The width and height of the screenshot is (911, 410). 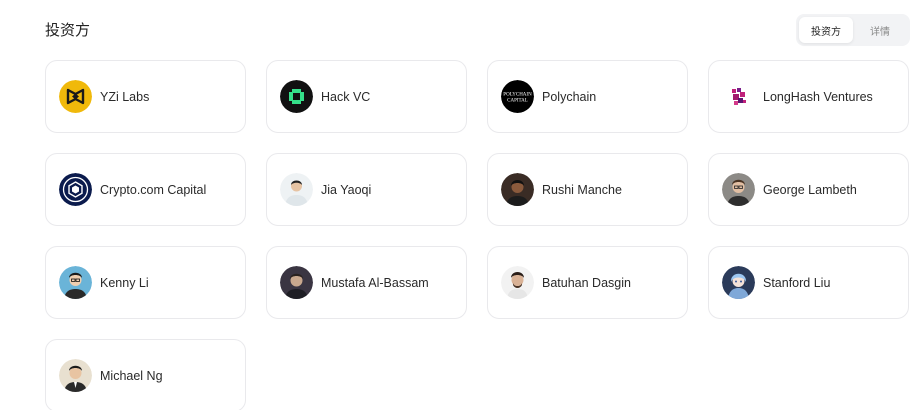 What do you see at coordinates (880, 30) in the screenshot?
I see `tab-details: 详情` at bounding box center [880, 30].